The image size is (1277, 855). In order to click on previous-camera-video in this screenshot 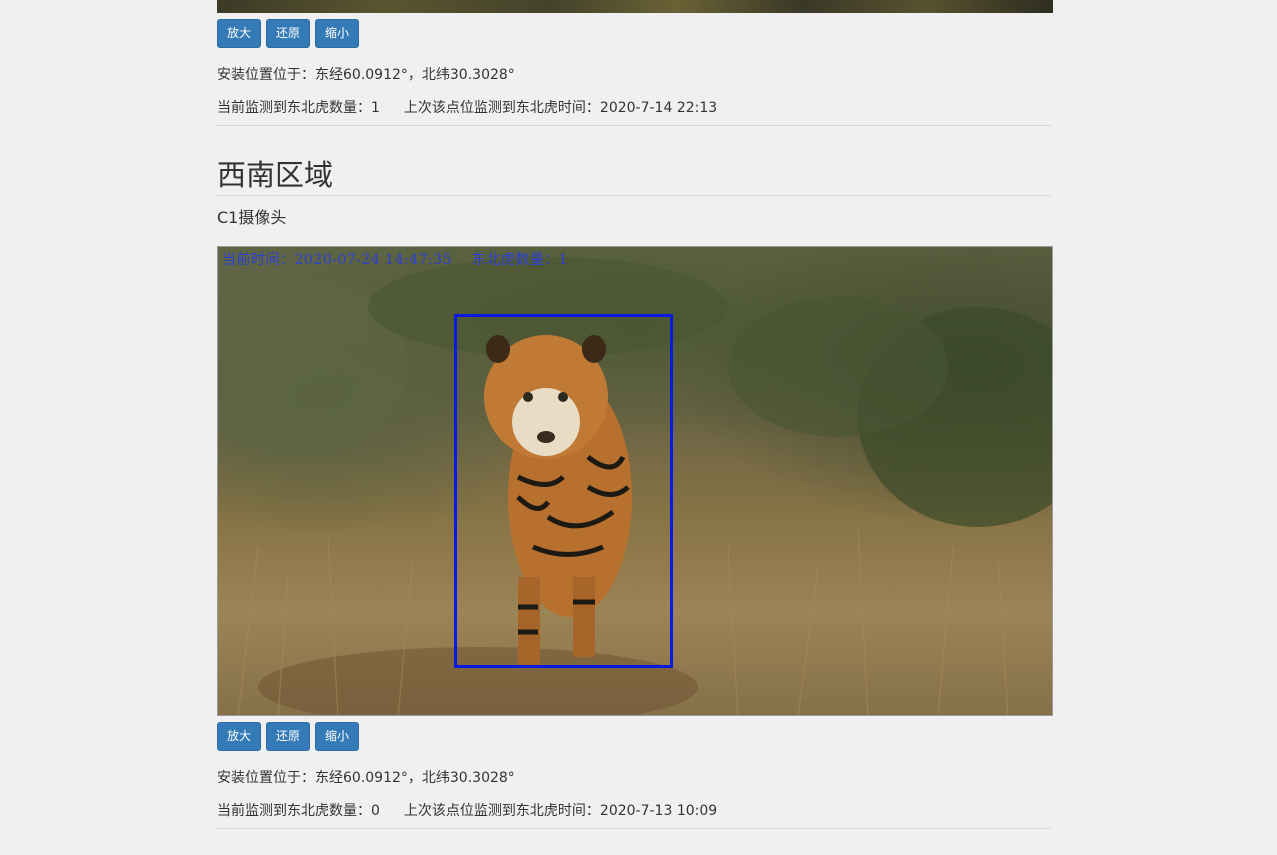, I will do `click(635, 6)`.